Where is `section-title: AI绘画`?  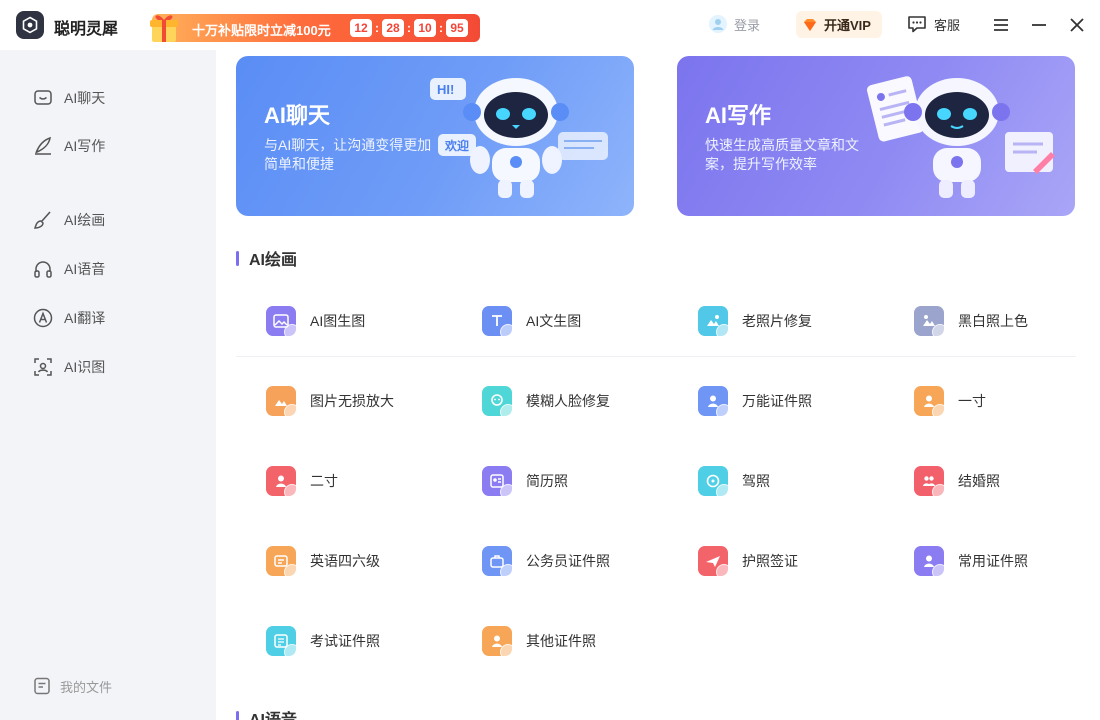
section-title: AI绘画 is located at coordinates (273, 260).